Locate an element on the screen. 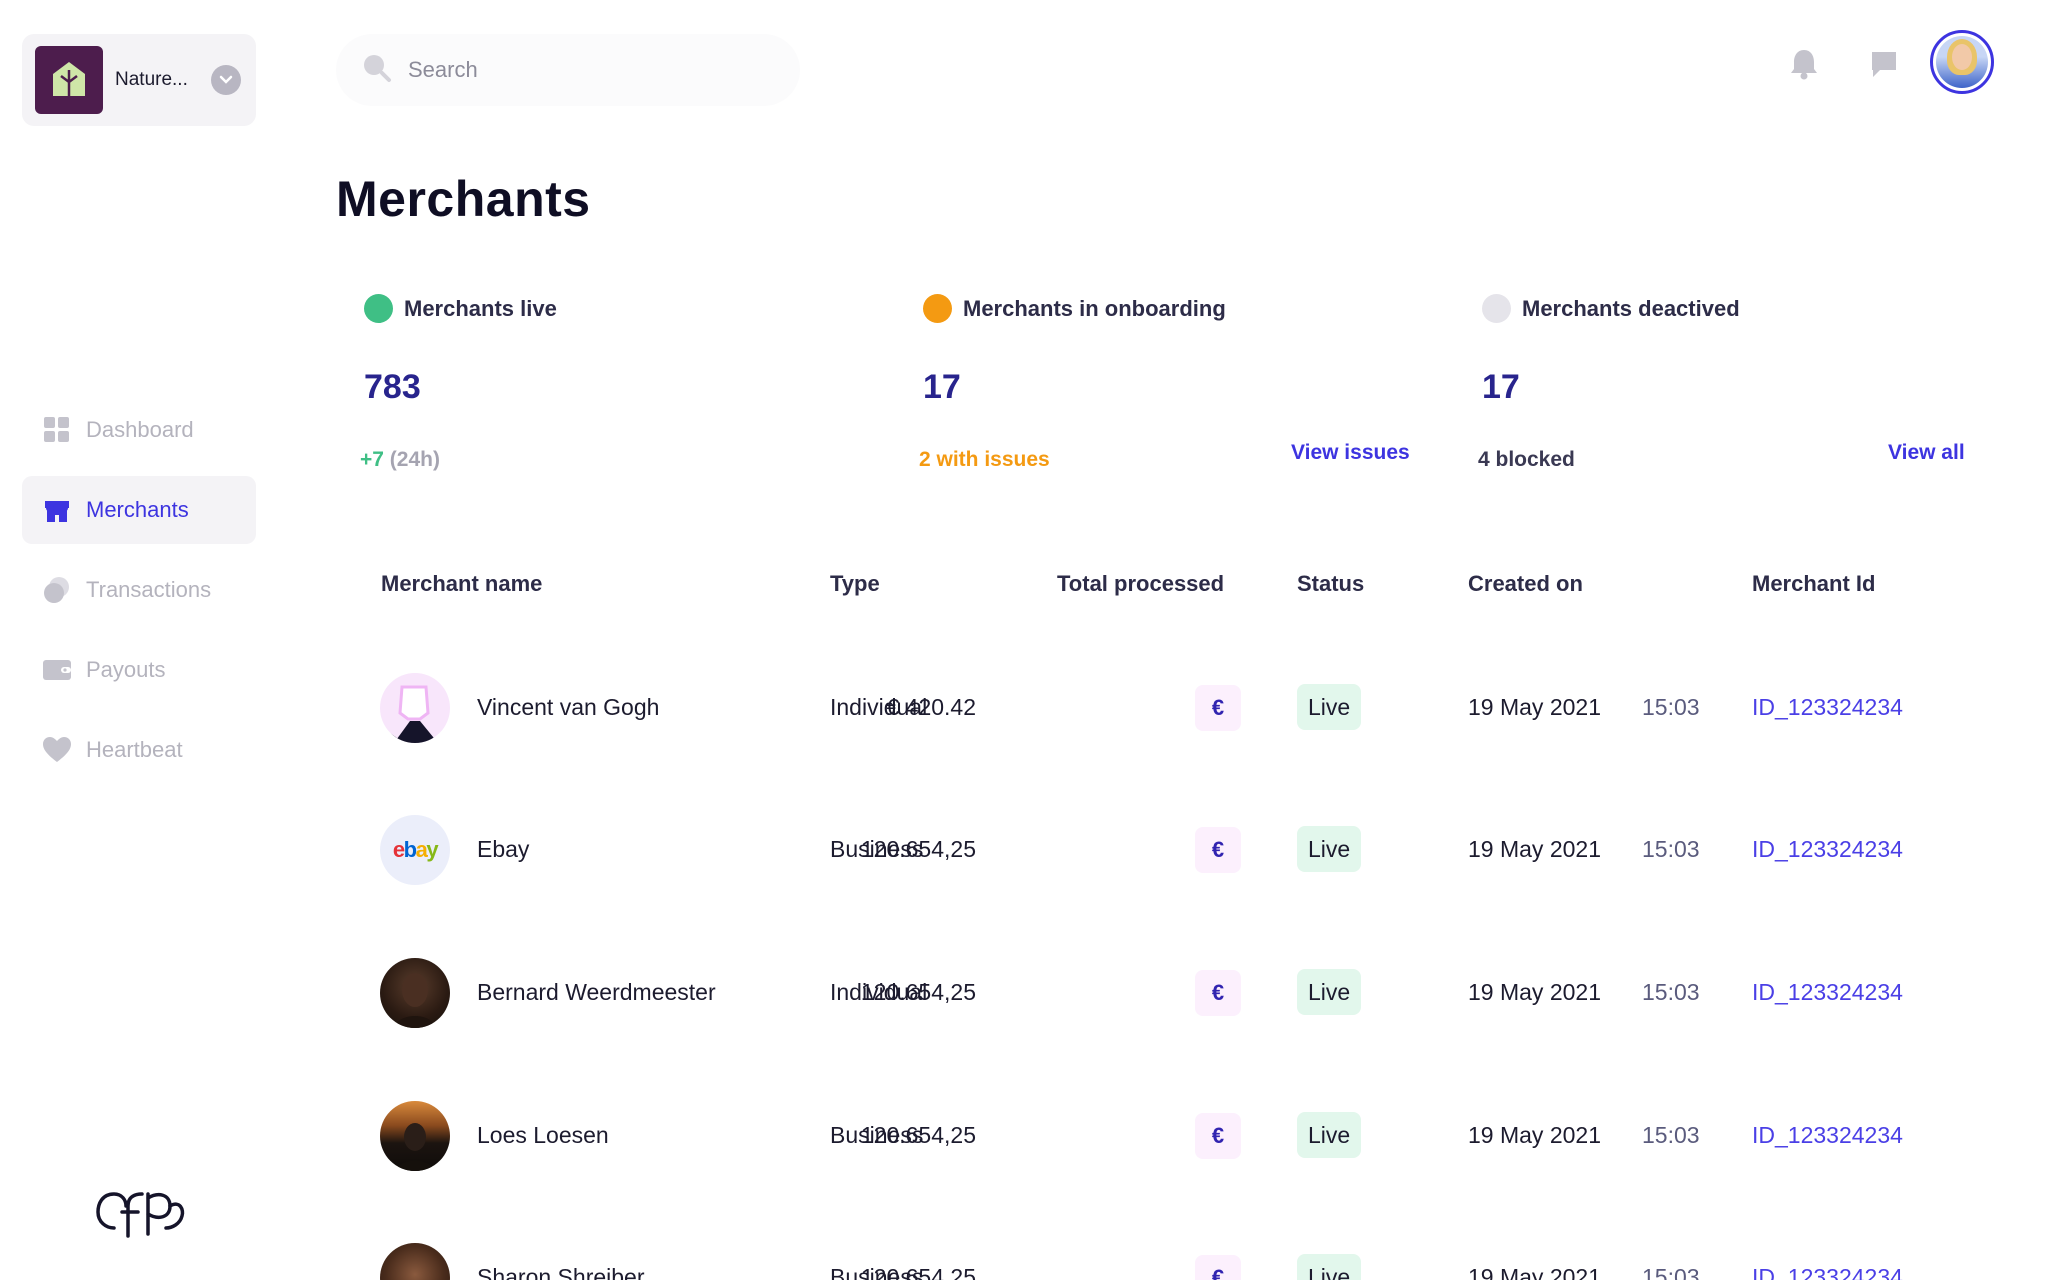  stat-merchants-live: Merchants live 783 +7 (24h) is located at coordinates (616, 385).